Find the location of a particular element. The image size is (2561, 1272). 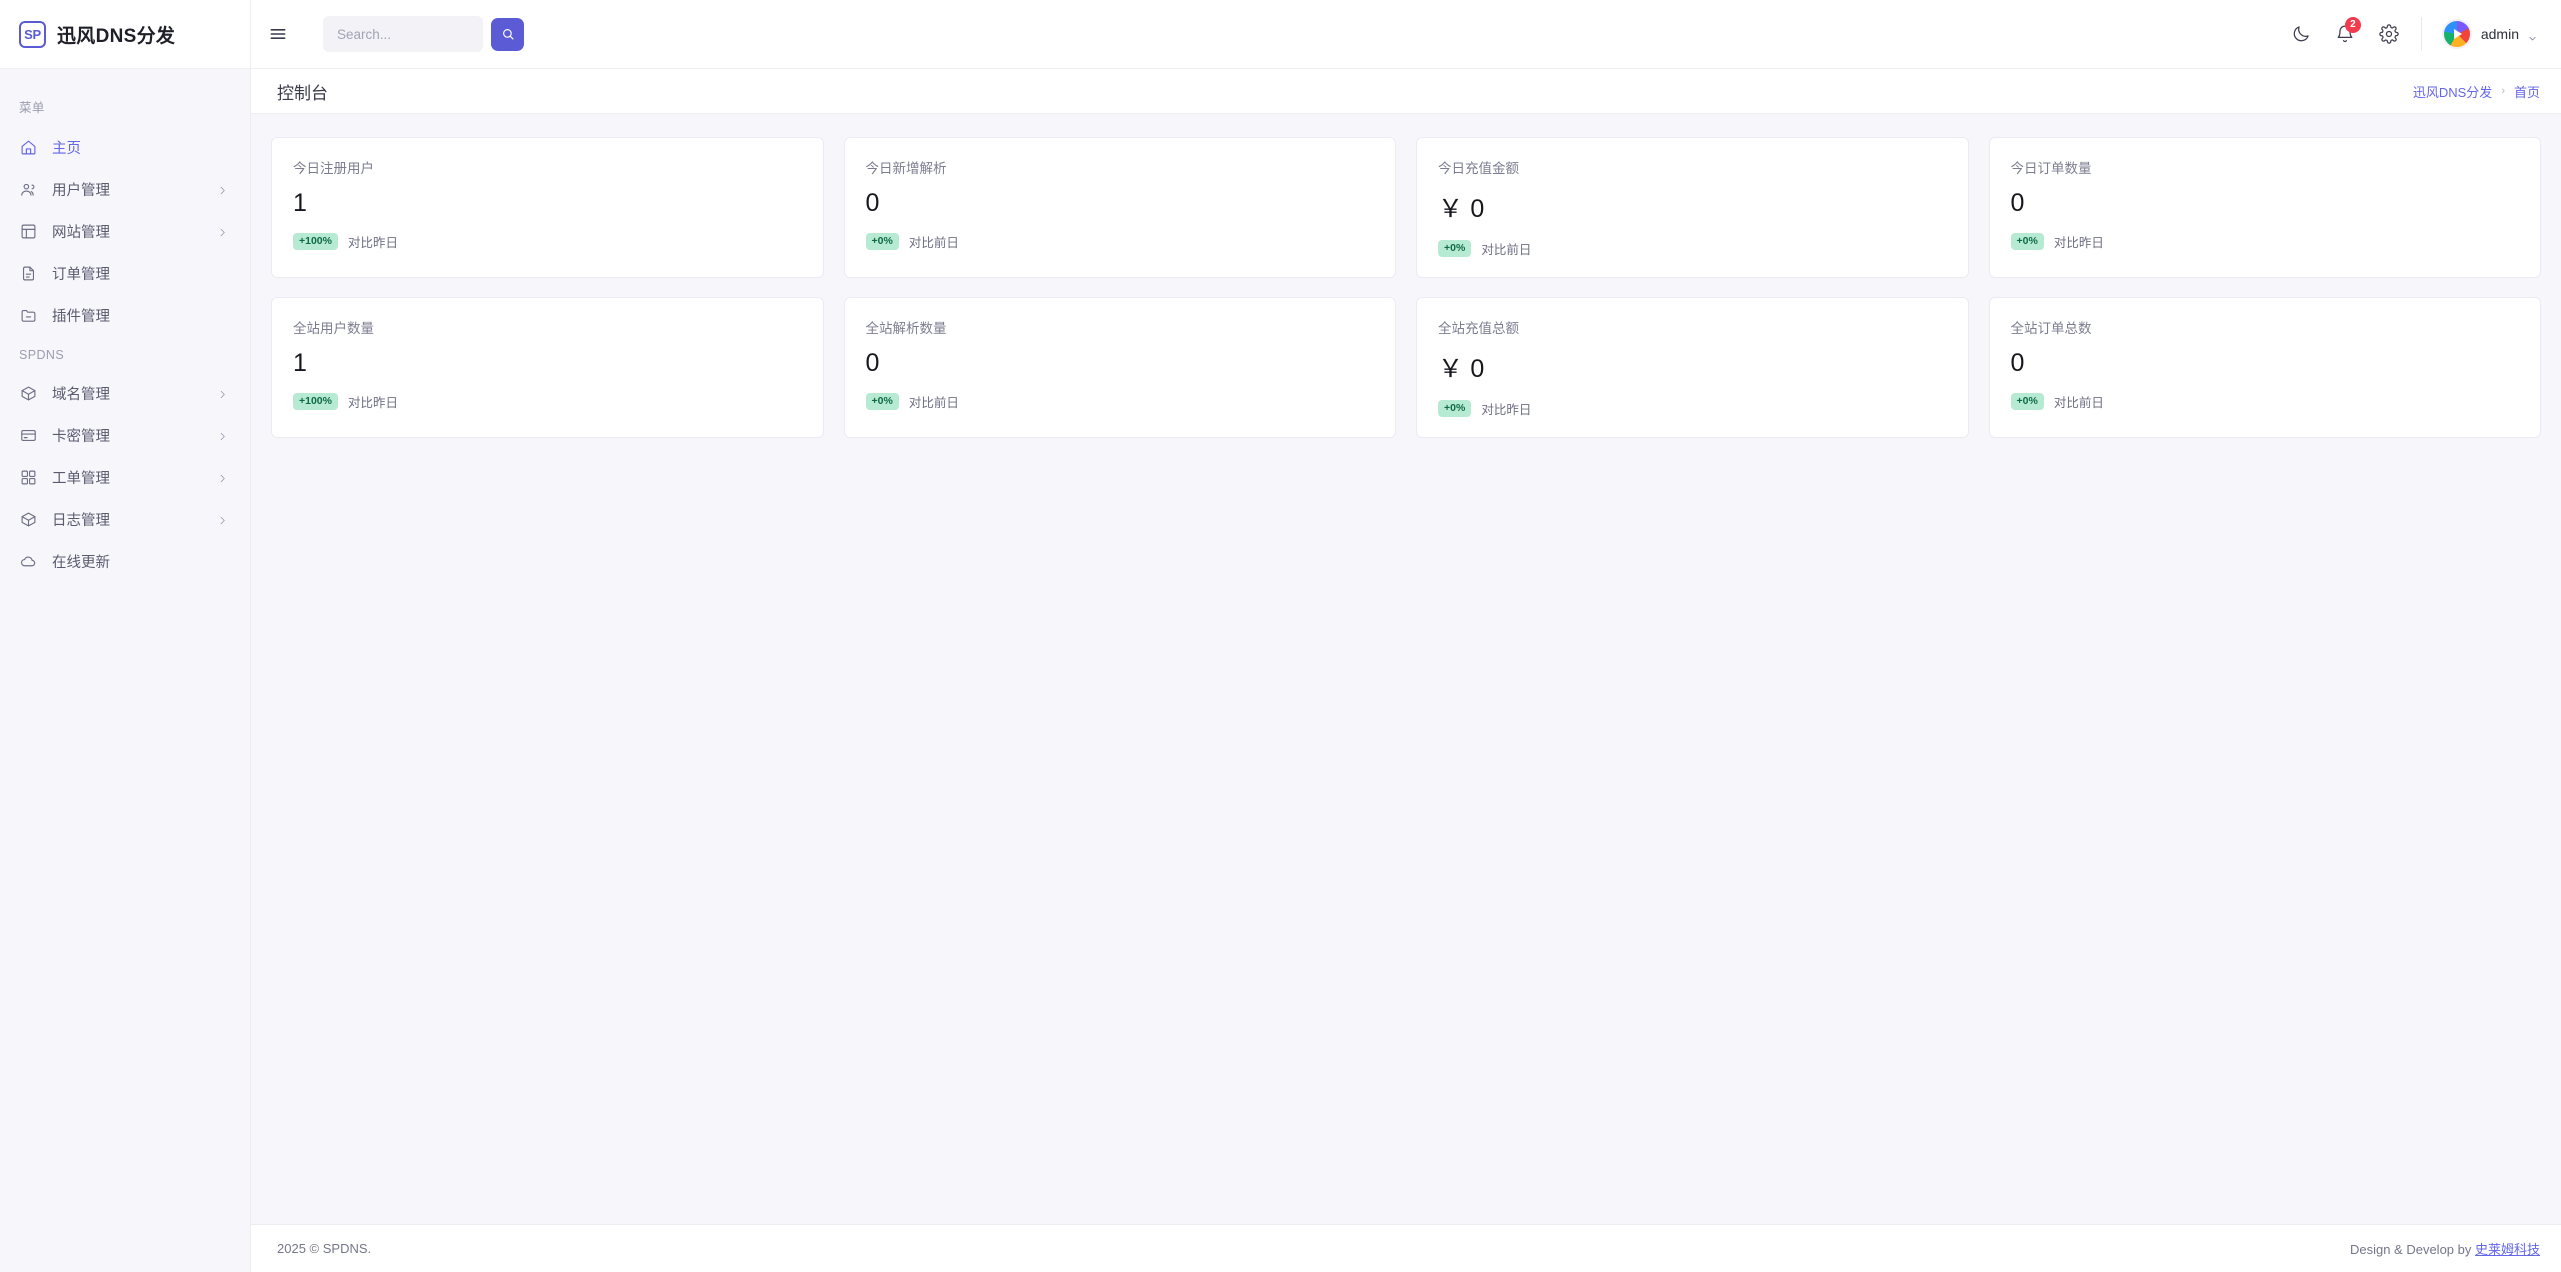

topbar-actions: 2 admin is located at coordinates (2411, 34).